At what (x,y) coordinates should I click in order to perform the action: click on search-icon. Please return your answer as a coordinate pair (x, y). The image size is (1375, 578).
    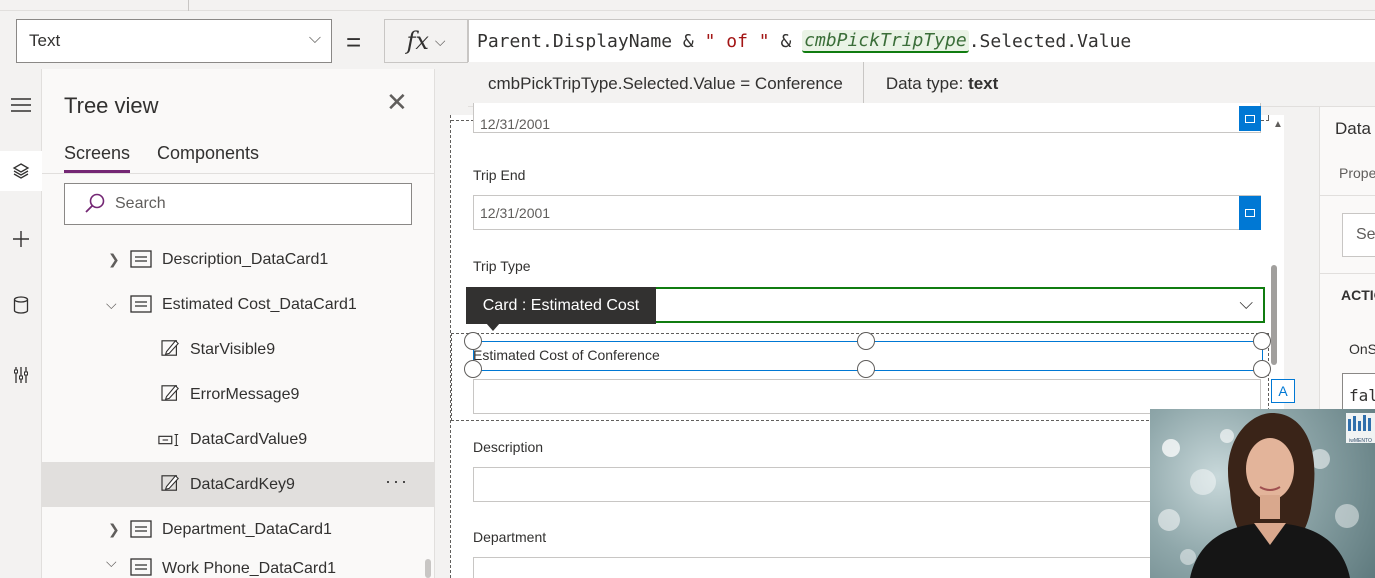
    Looking at the image, I should click on (95, 203).